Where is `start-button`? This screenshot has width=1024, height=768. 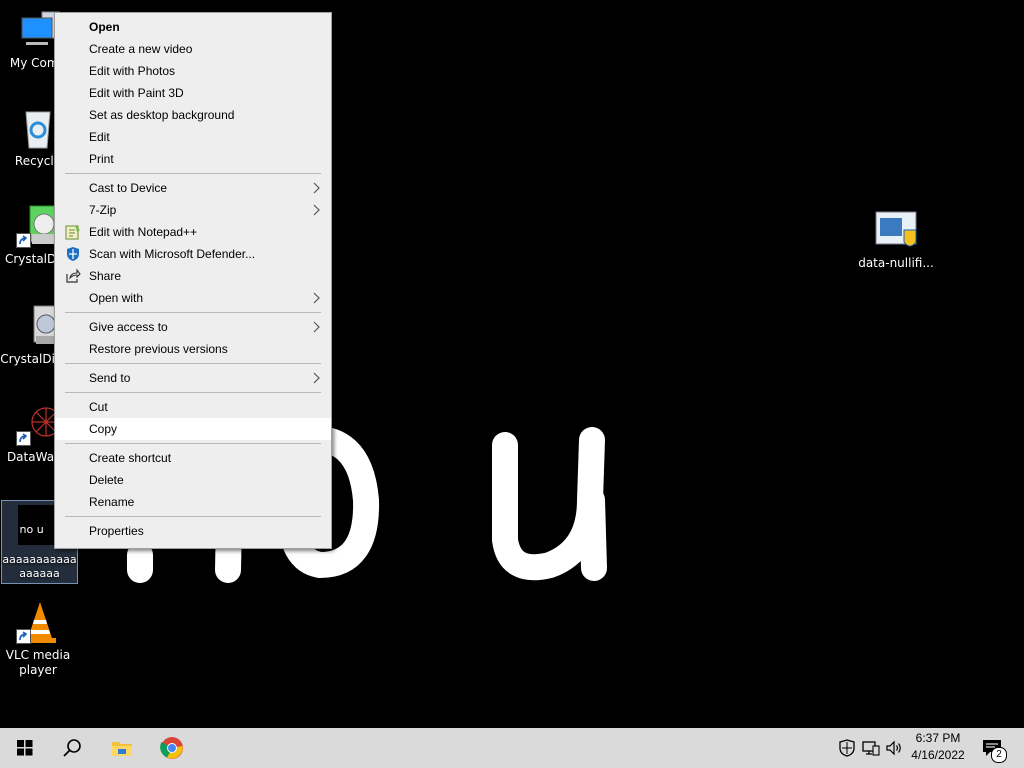 start-button is located at coordinates (24, 748).